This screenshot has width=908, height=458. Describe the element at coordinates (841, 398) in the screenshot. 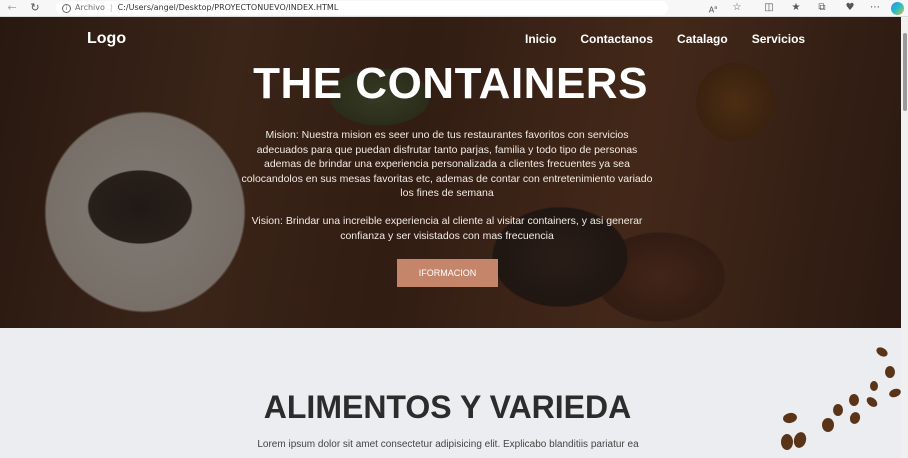

I see `coffee-beans-image` at that location.